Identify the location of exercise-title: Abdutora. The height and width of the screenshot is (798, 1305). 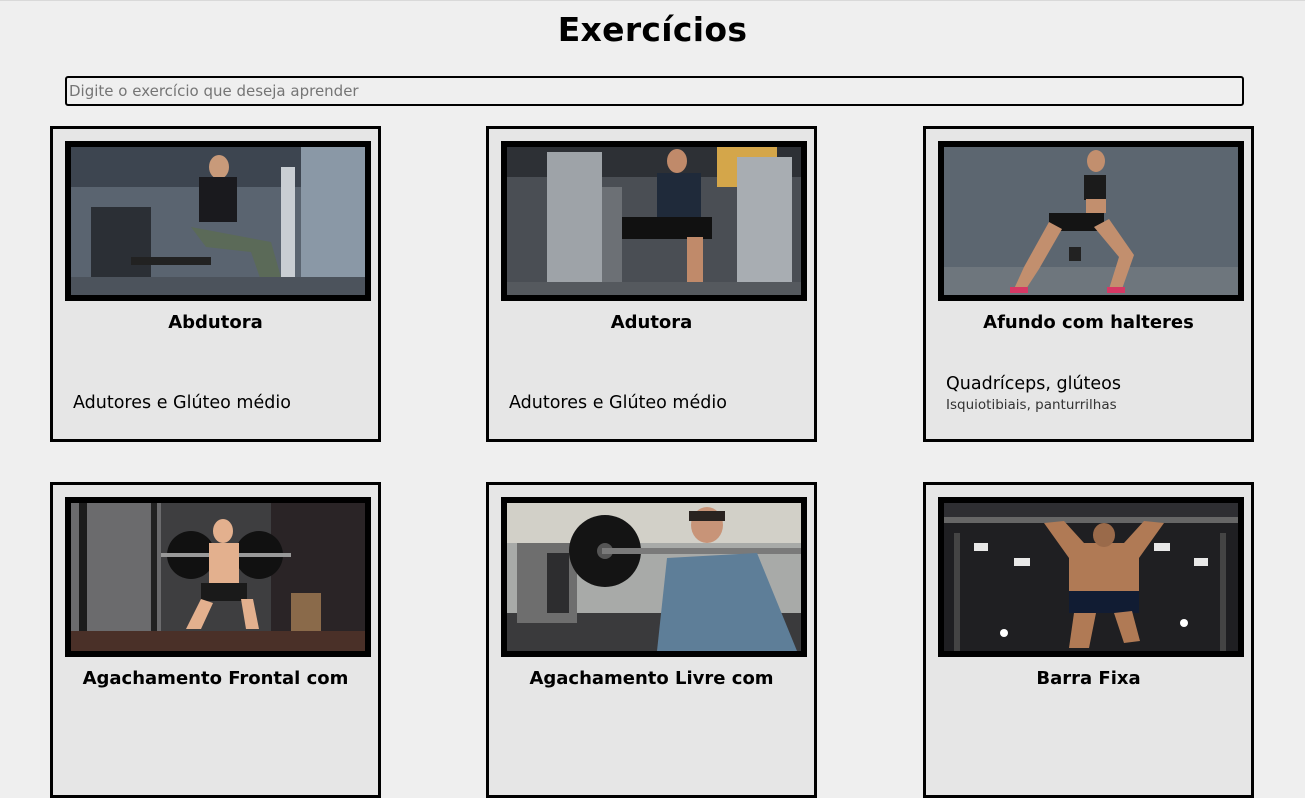
(215, 322).